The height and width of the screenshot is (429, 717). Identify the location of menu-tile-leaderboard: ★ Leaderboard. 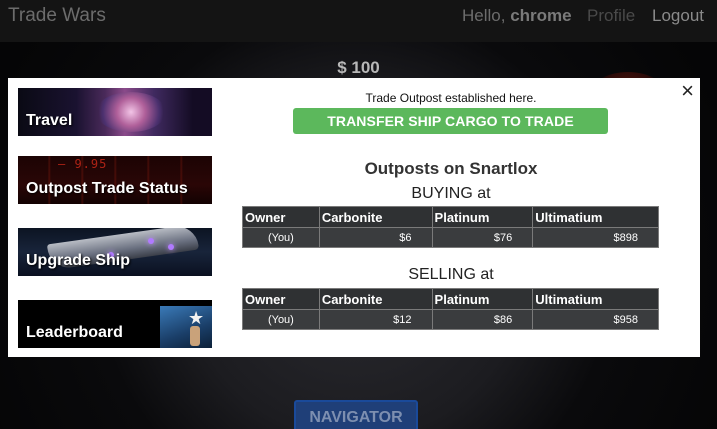
(115, 324).